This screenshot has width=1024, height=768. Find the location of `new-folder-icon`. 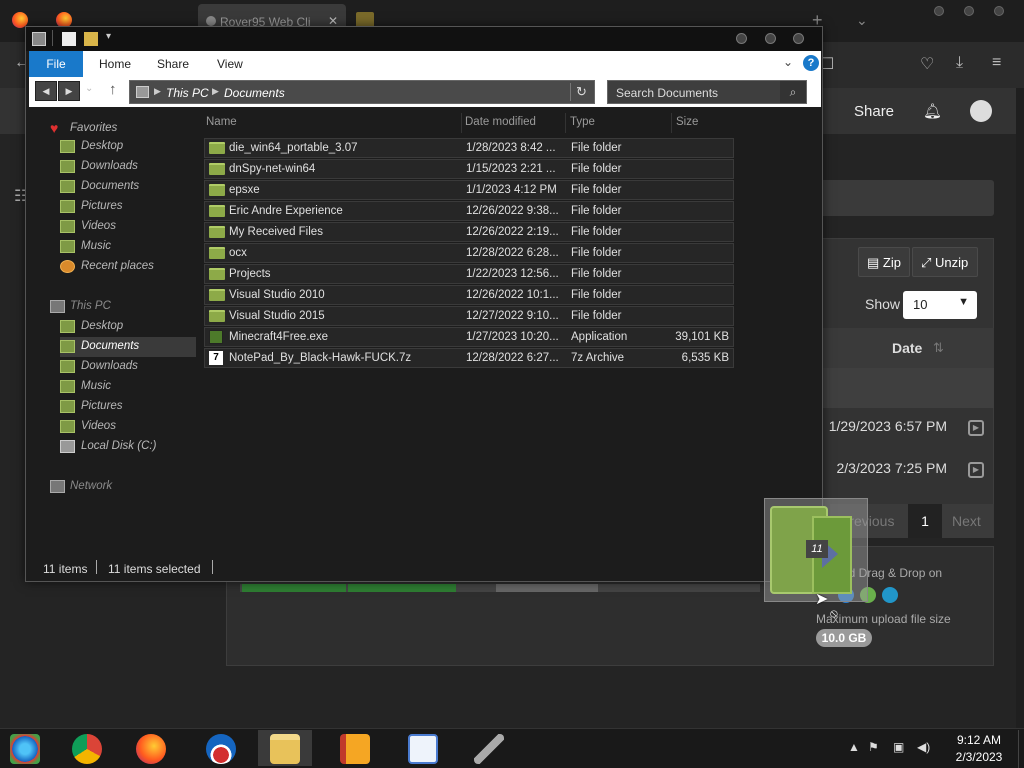

new-folder-icon is located at coordinates (91, 39).